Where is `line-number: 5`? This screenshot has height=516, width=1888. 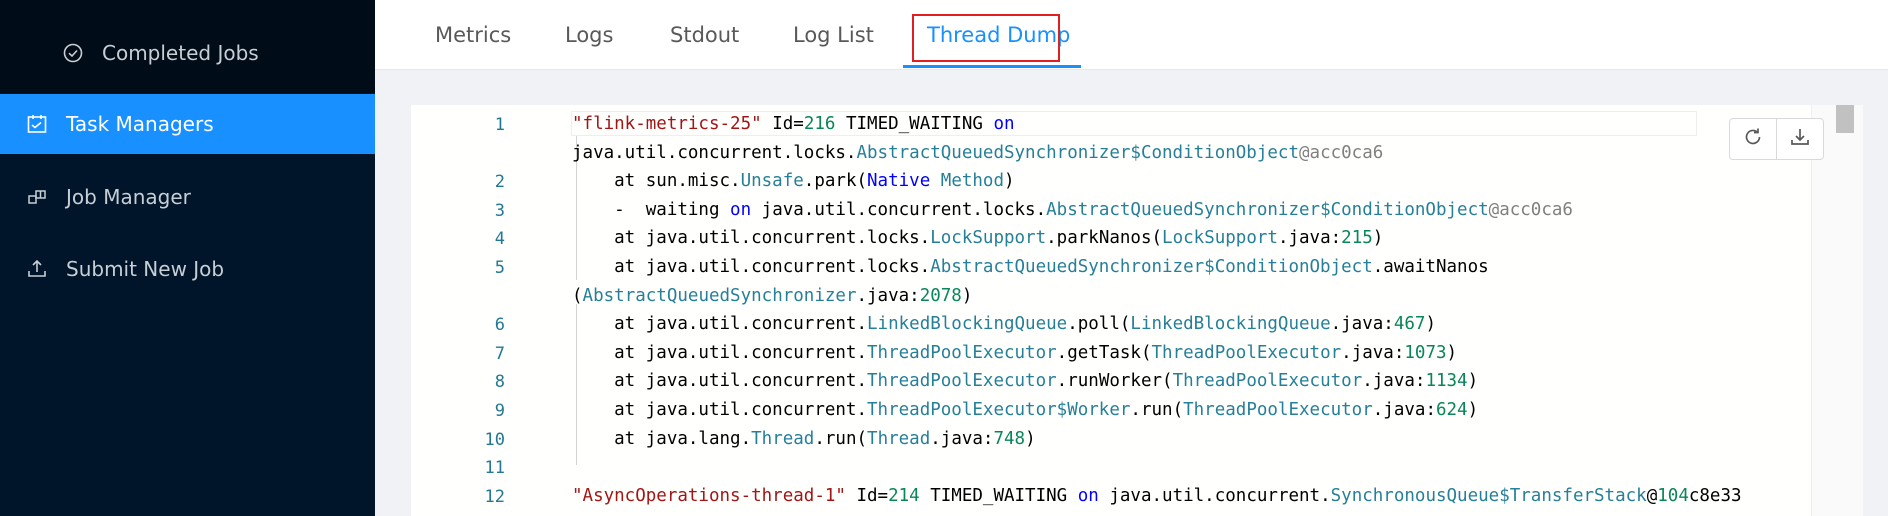
line-number: 5 is located at coordinates (499, 268).